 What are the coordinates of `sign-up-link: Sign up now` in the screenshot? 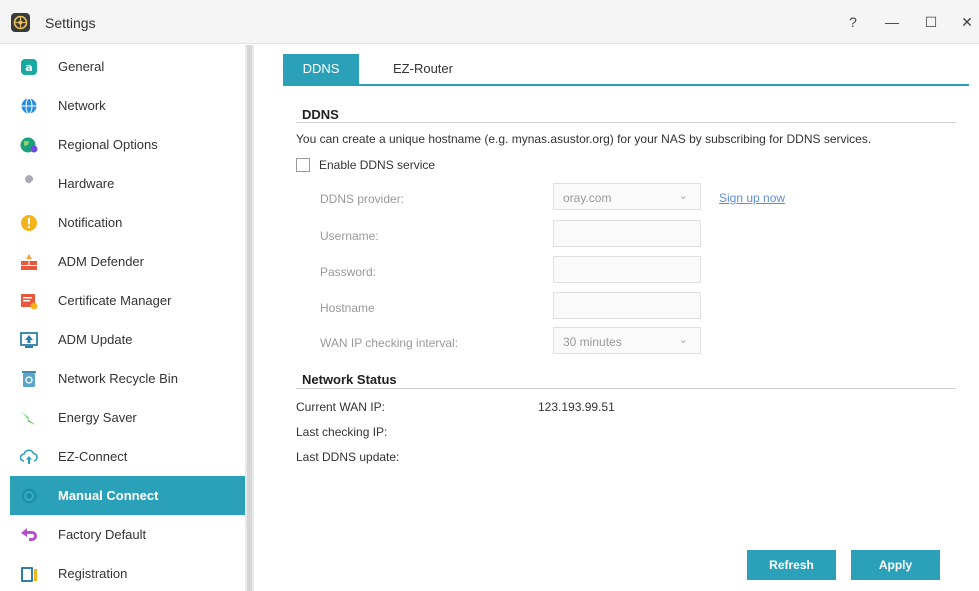 It's located at (752, 198).